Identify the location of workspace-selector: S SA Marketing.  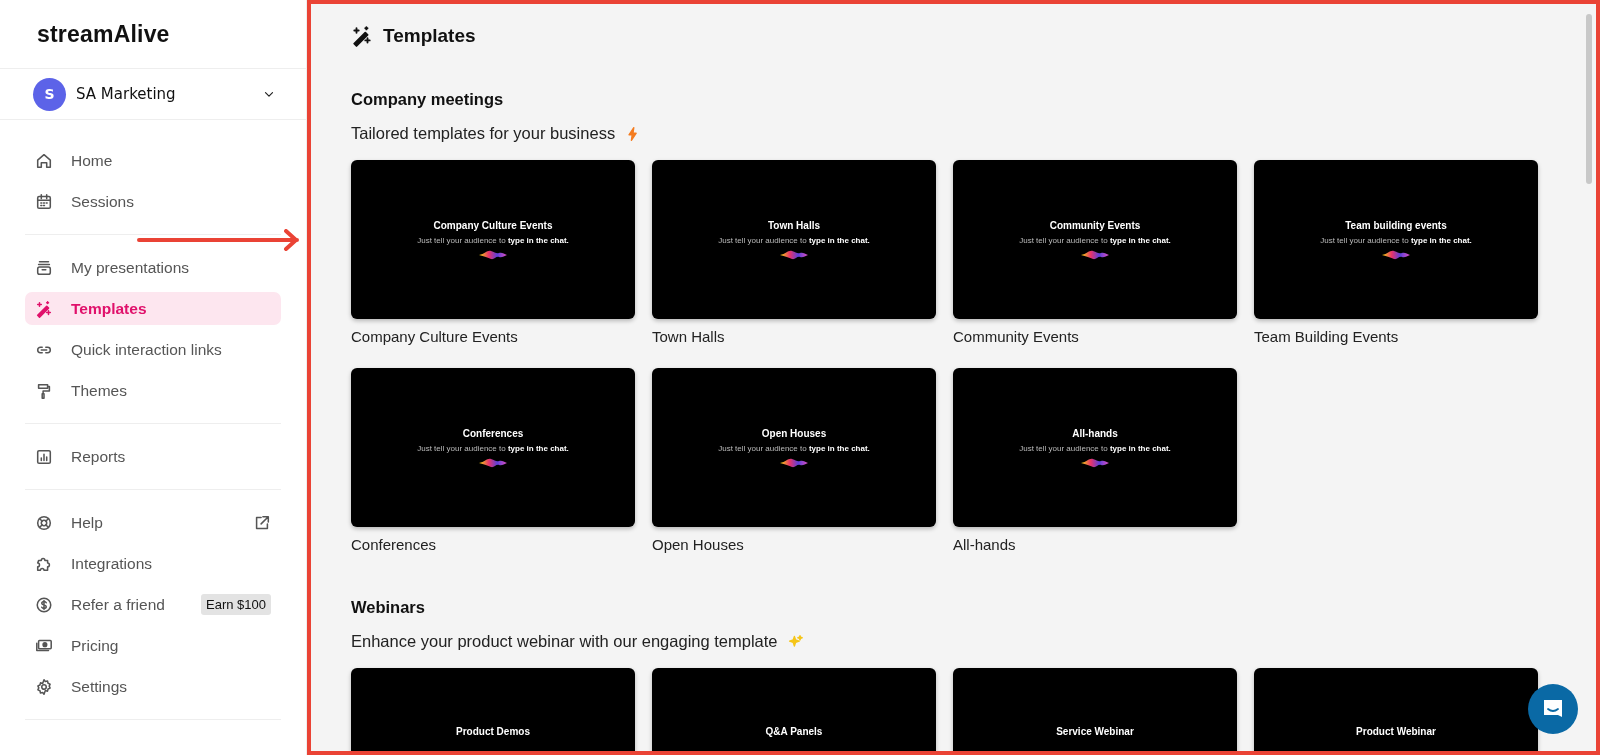
(153, 94).